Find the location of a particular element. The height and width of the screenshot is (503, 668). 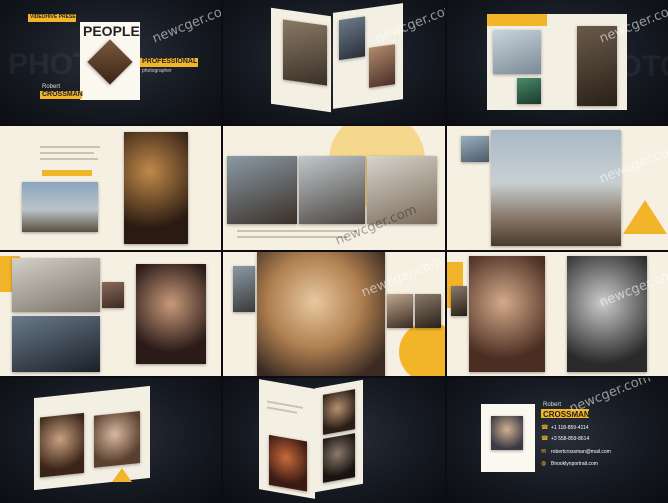

last-name: CROSSMAN is located at coordinates (62, 94).